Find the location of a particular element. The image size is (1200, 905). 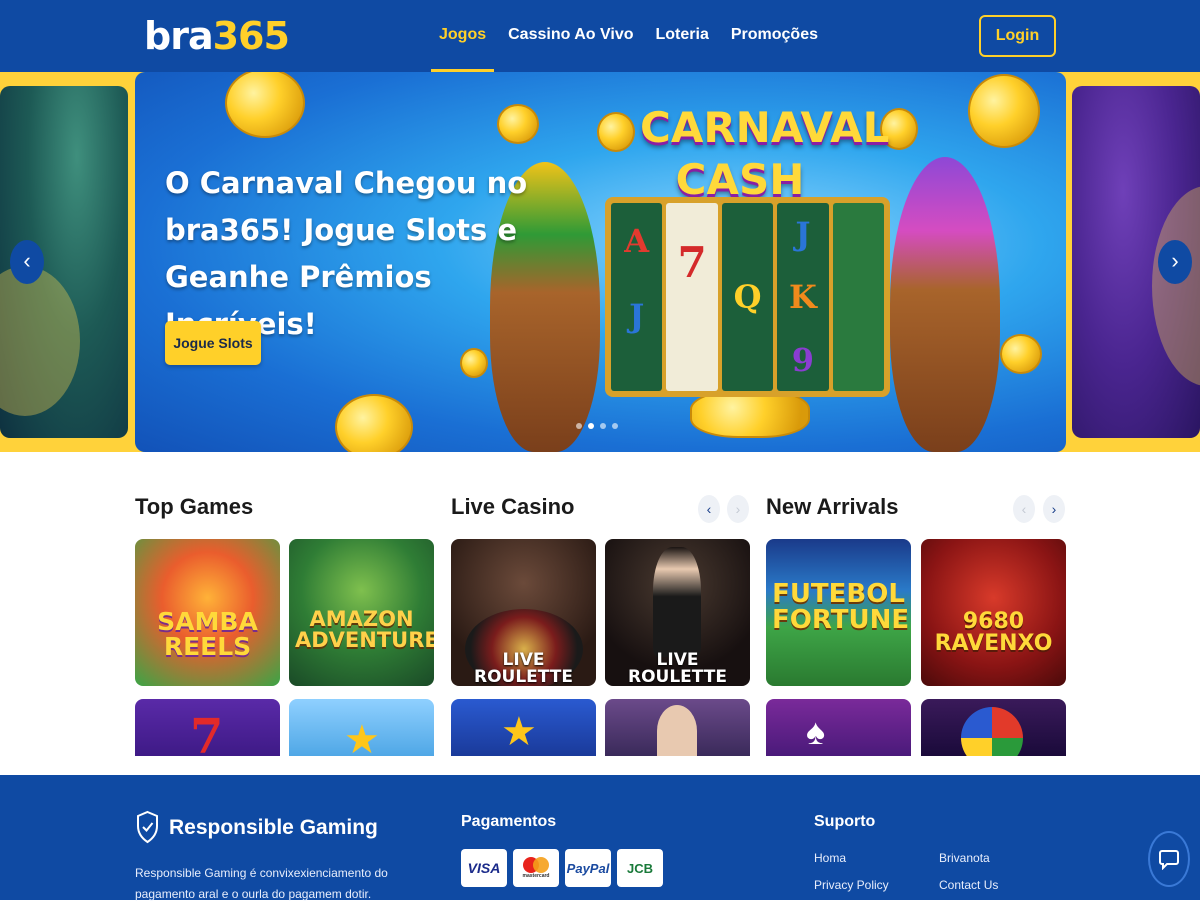

dealer-avatar is located at coordinates (677, 730).